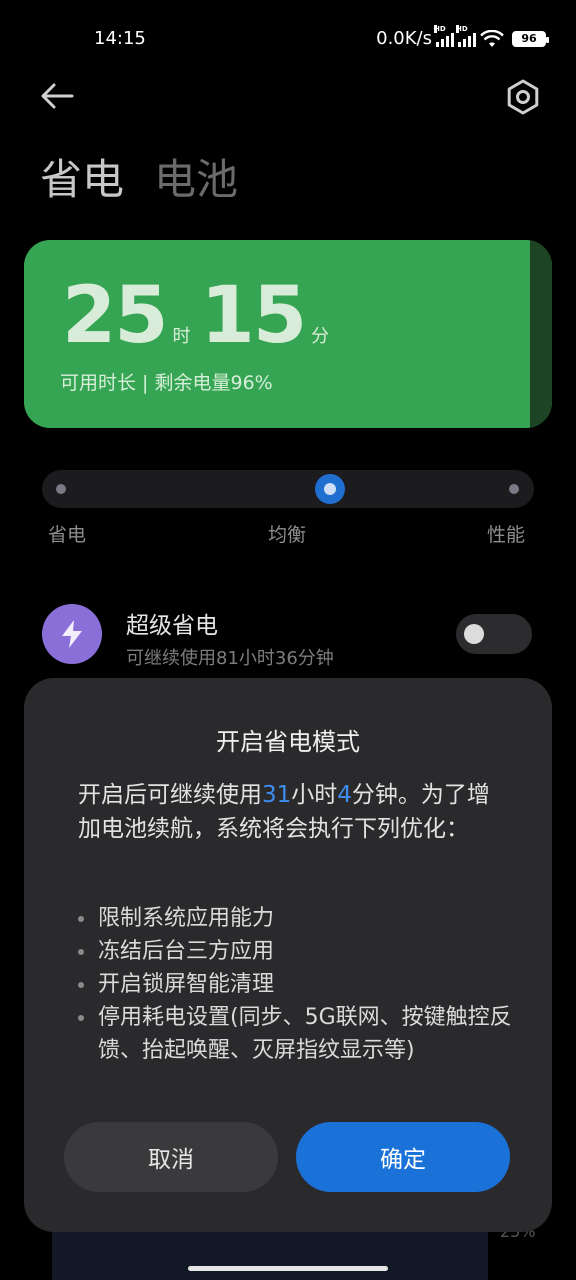  I want to click on mode-dot-performance, so click(514, 489).